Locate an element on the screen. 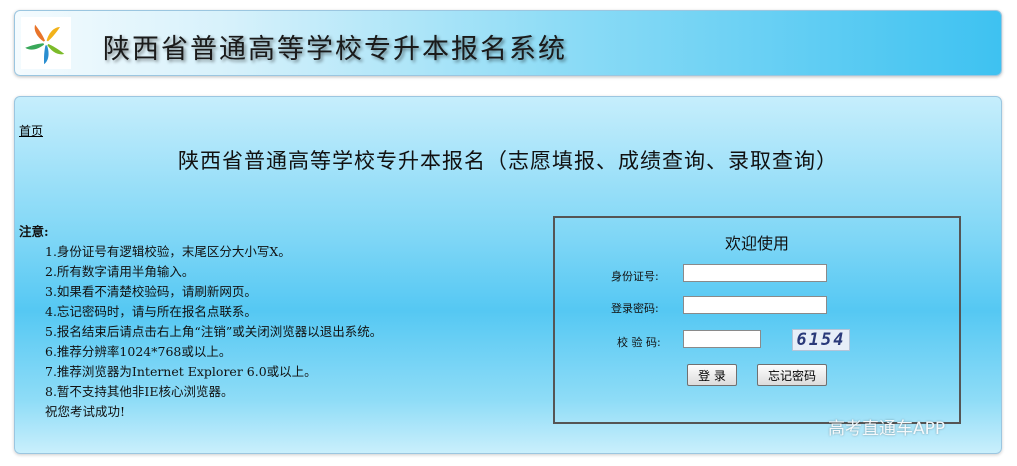  login-button: 登 录 is located at coordinates (712, 375).